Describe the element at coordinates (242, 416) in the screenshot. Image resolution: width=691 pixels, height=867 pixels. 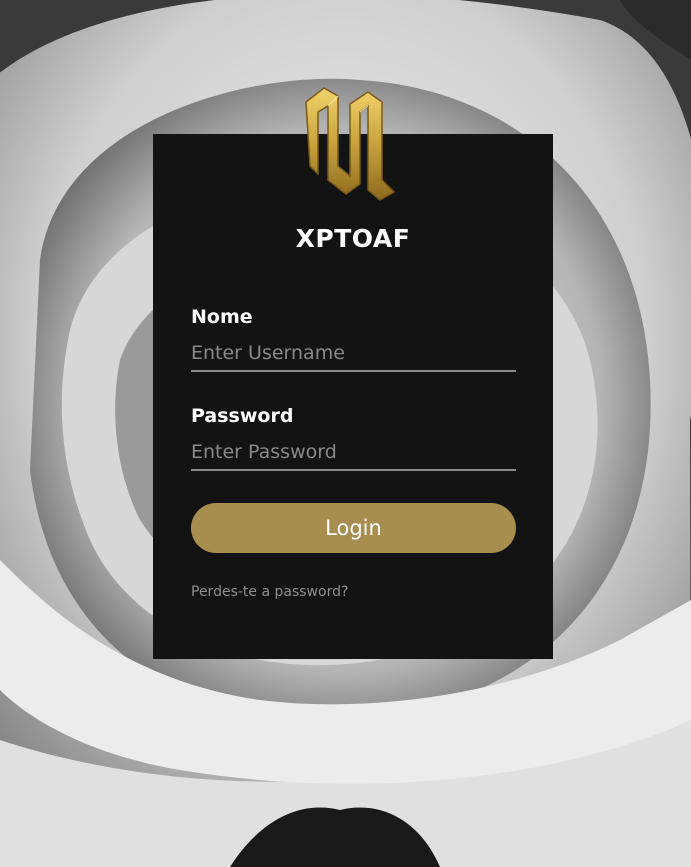
I see `password-label: Password` at that location.